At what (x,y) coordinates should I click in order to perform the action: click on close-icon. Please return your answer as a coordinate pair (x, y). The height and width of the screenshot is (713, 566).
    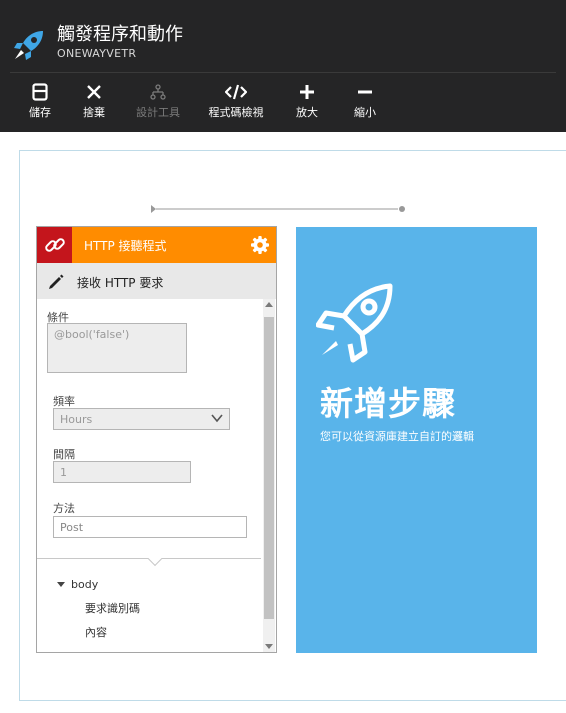
    Looking at the image, I should click on (94, 92).